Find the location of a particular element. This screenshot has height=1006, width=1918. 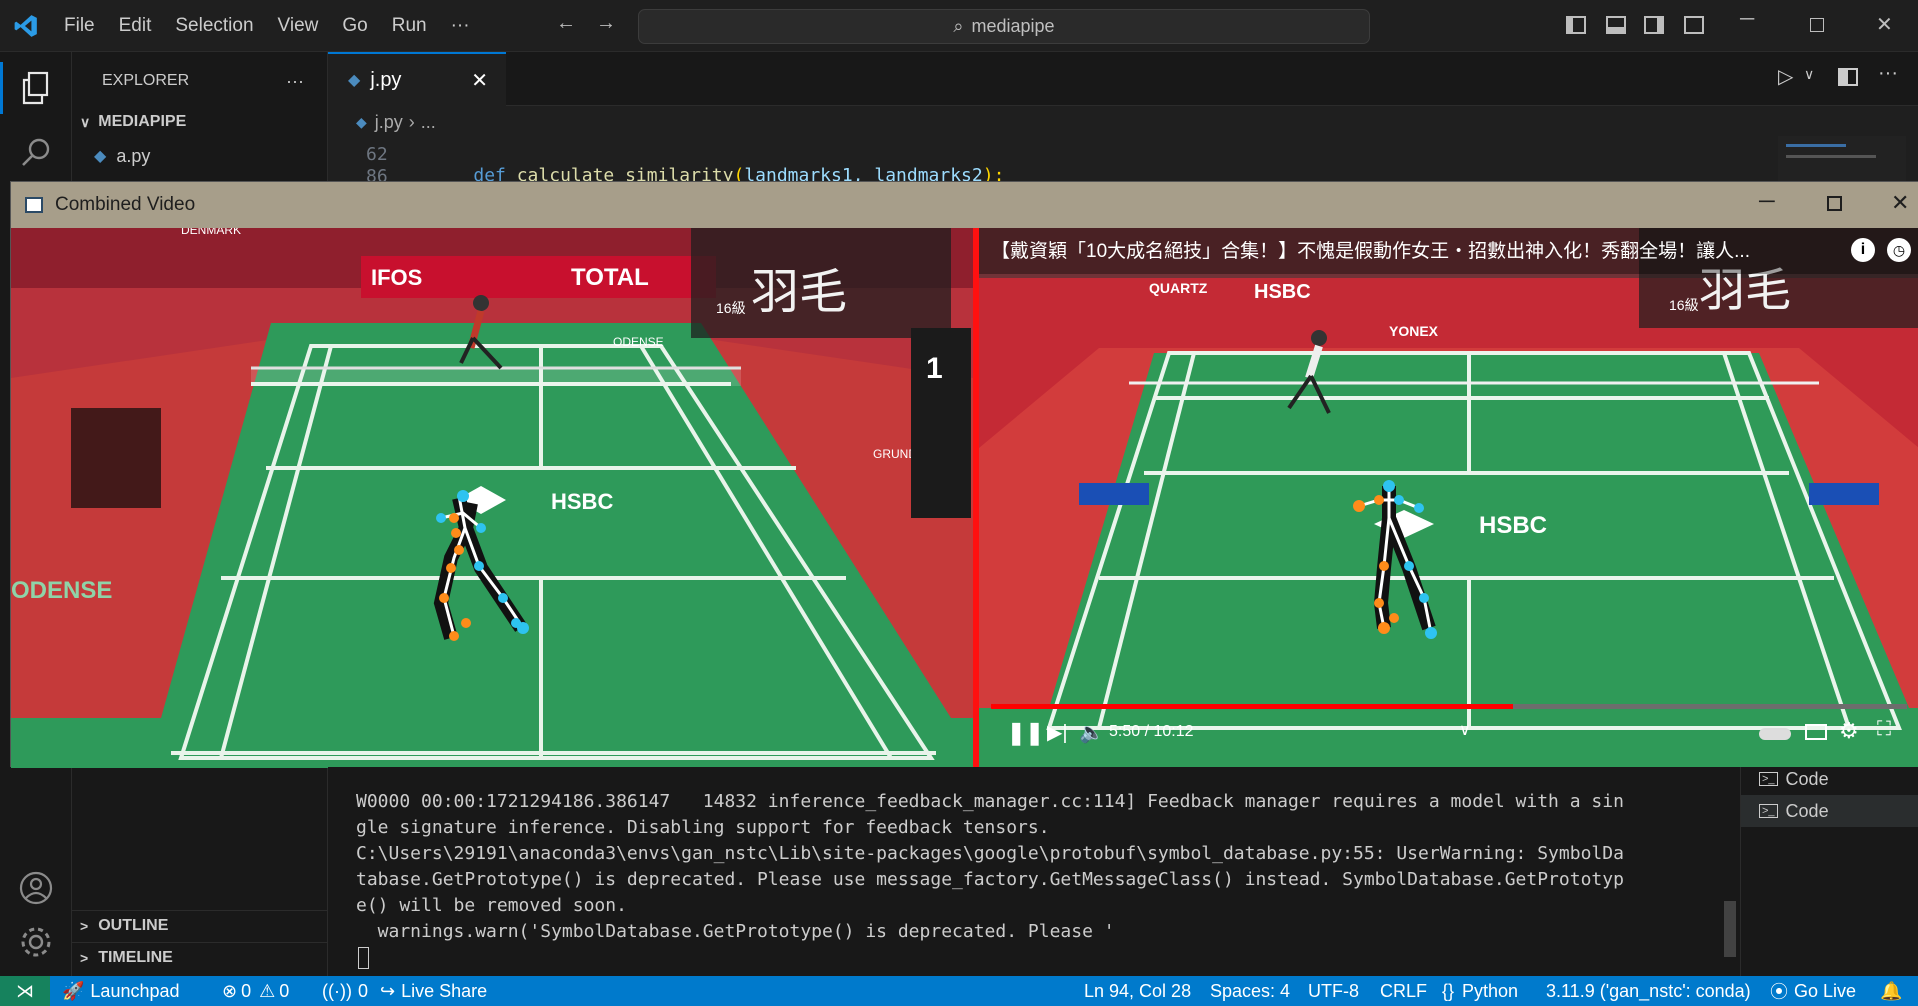

settings-gear-icon is located at coordinates (36, 942).